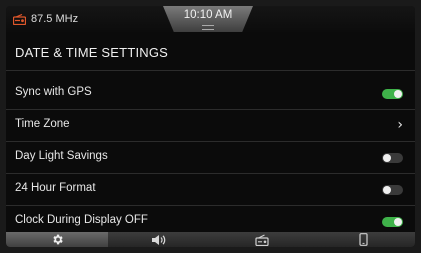  What do you see at coordinates (210, 190) in the screenshot?
I see `settings-row: 24 Hour Format` at bounding box center [210, 190].